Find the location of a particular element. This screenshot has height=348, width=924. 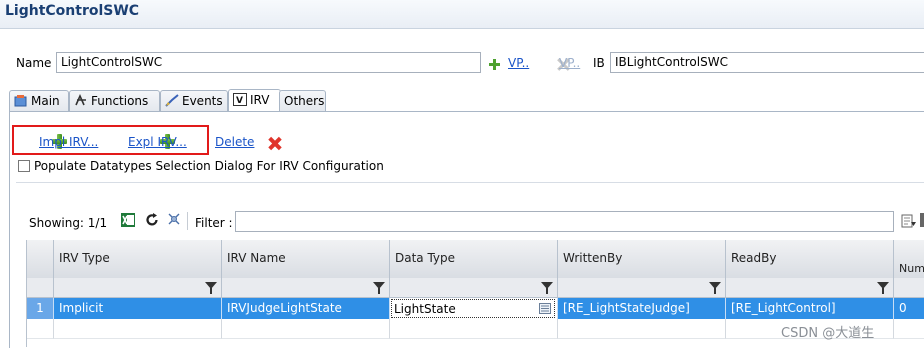

functions-icon is located at coordinates (81, 100).